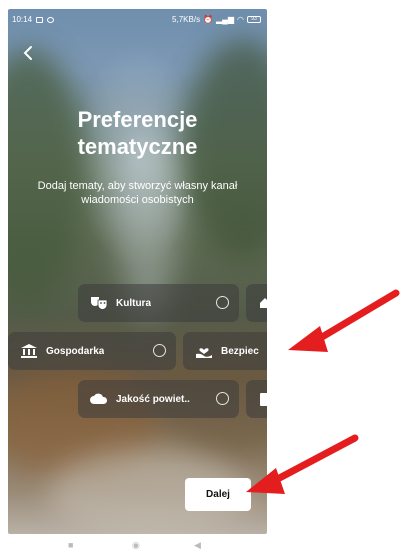 This screenshot has width=402, height=556. I want to click on annotation-arrows, so click(323, 391).